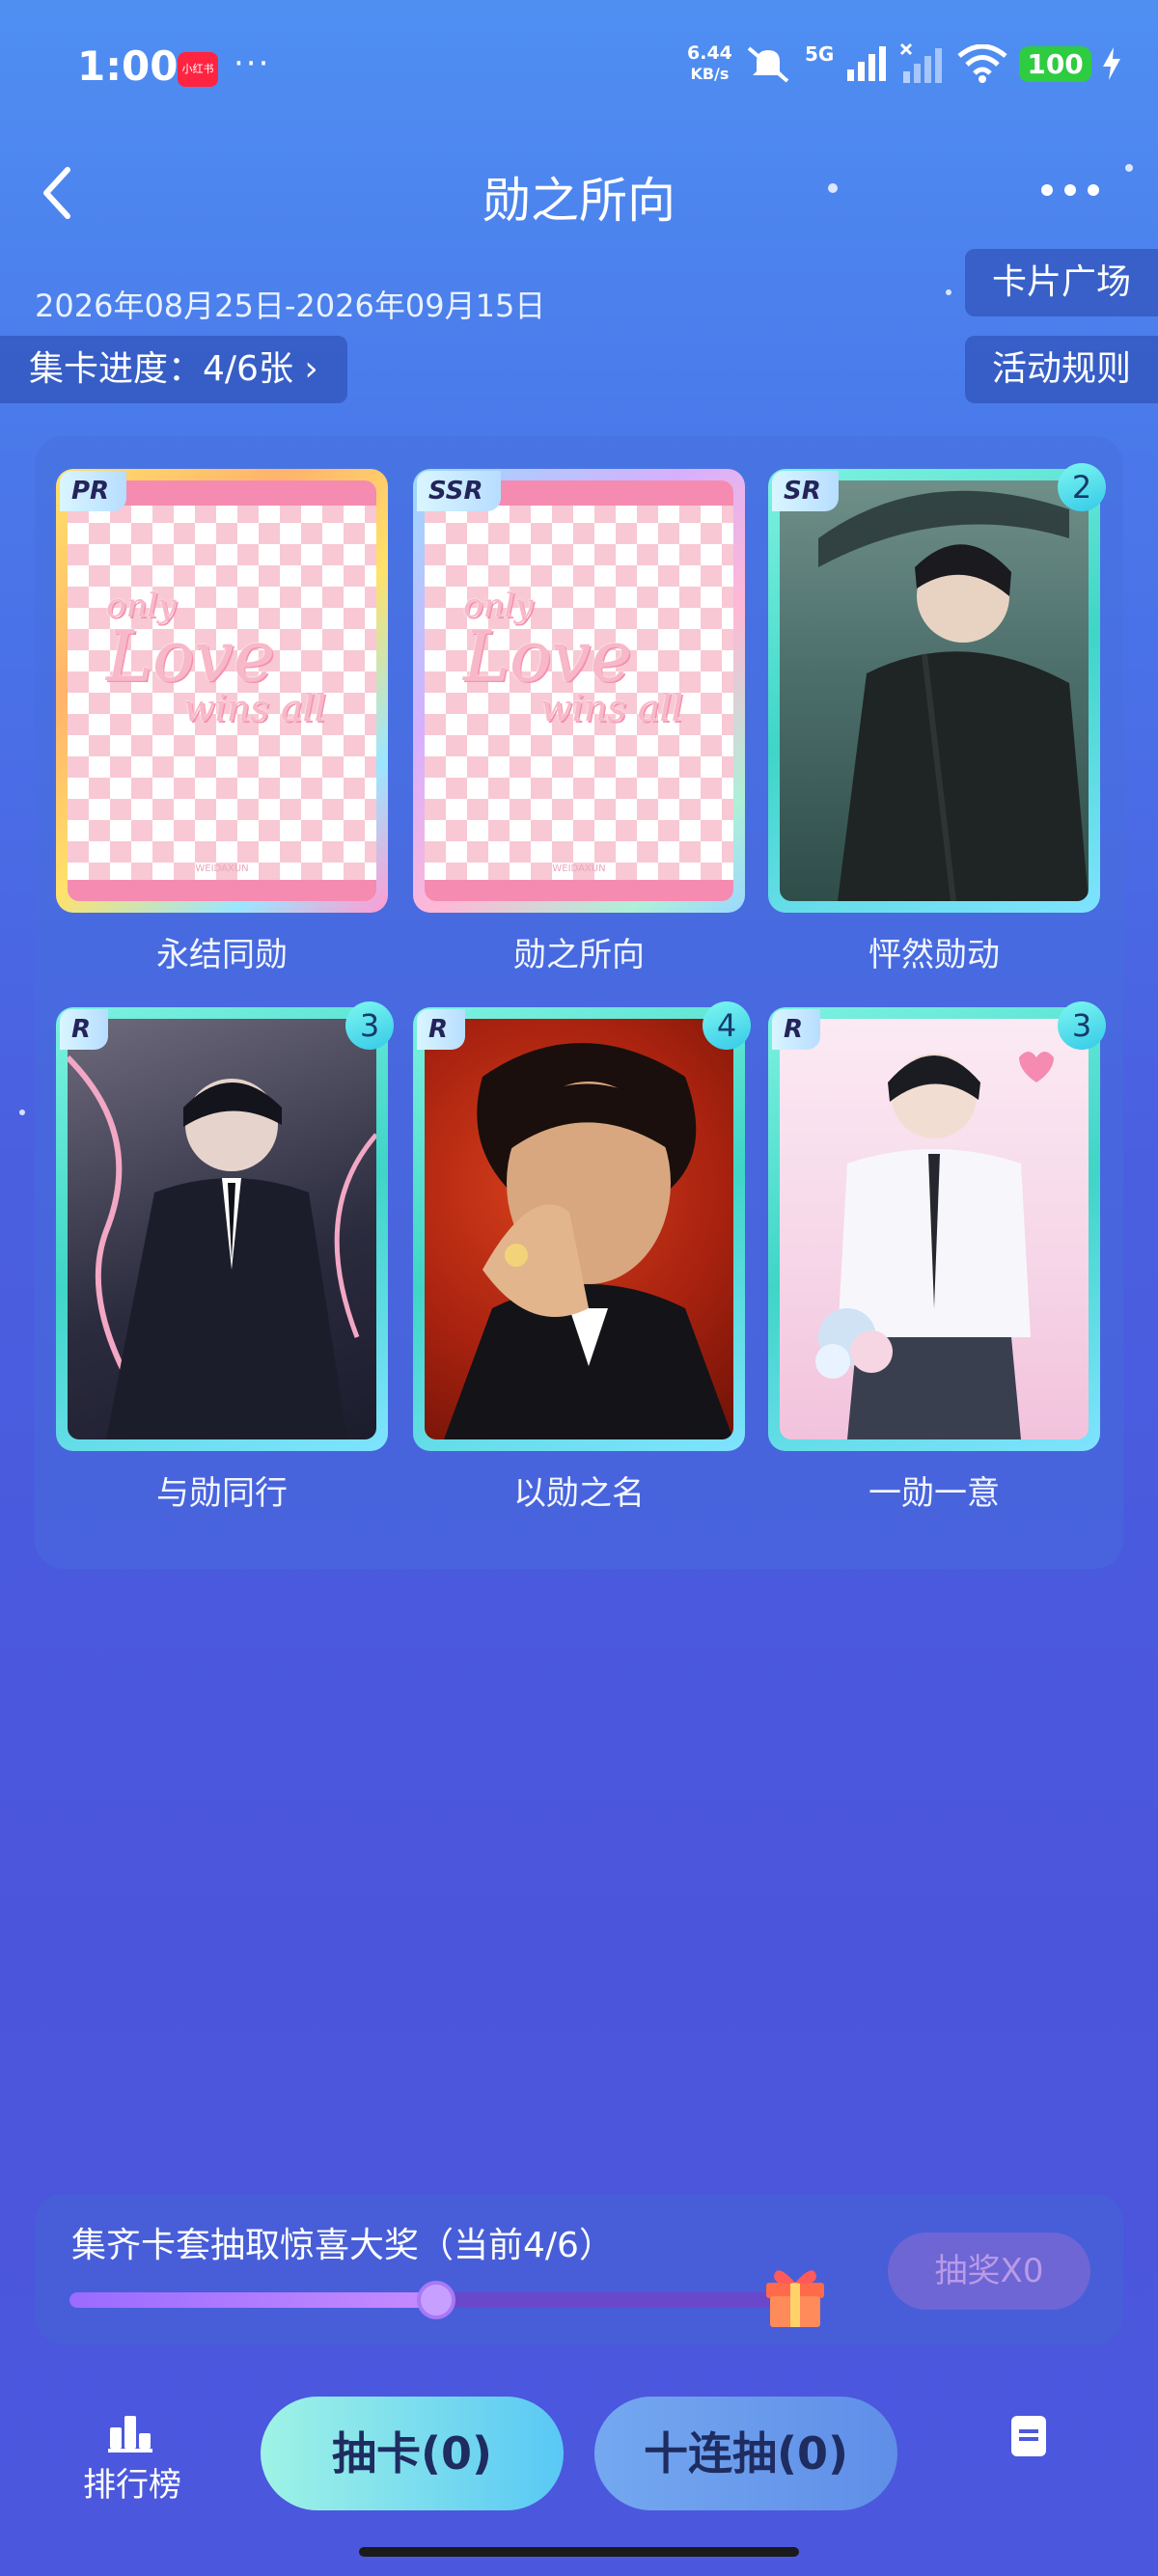 The height and width of the screenshot is (2576, 1158). What do you see at coordinates (934, 955) in the screenshot?
I see `card-name: 怦然勋动` at bounding box center [934, 955].